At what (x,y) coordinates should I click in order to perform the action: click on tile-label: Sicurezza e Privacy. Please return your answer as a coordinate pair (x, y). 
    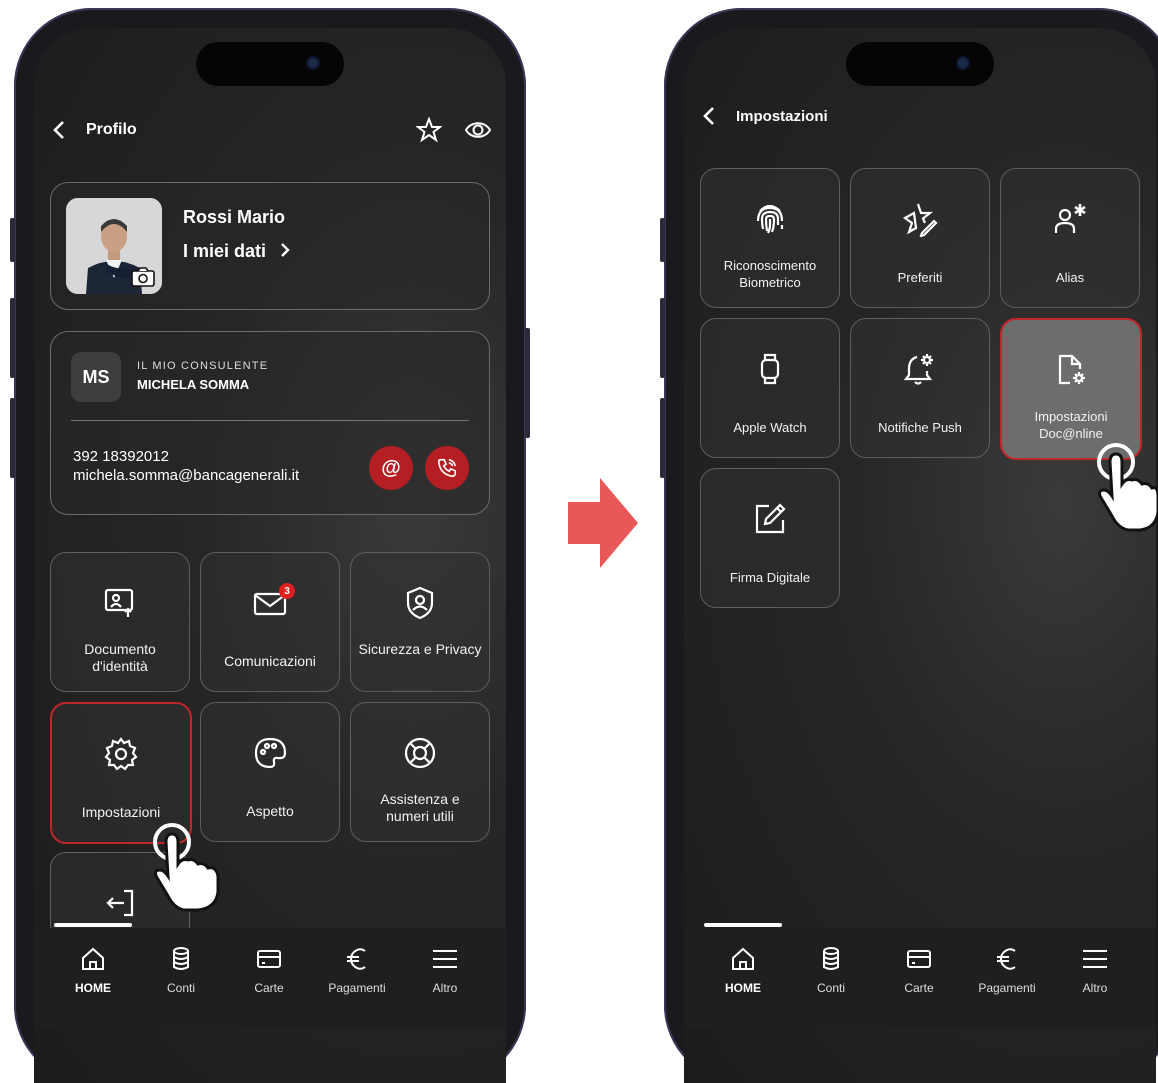
    Looking at the image, I should click on (420, 649).